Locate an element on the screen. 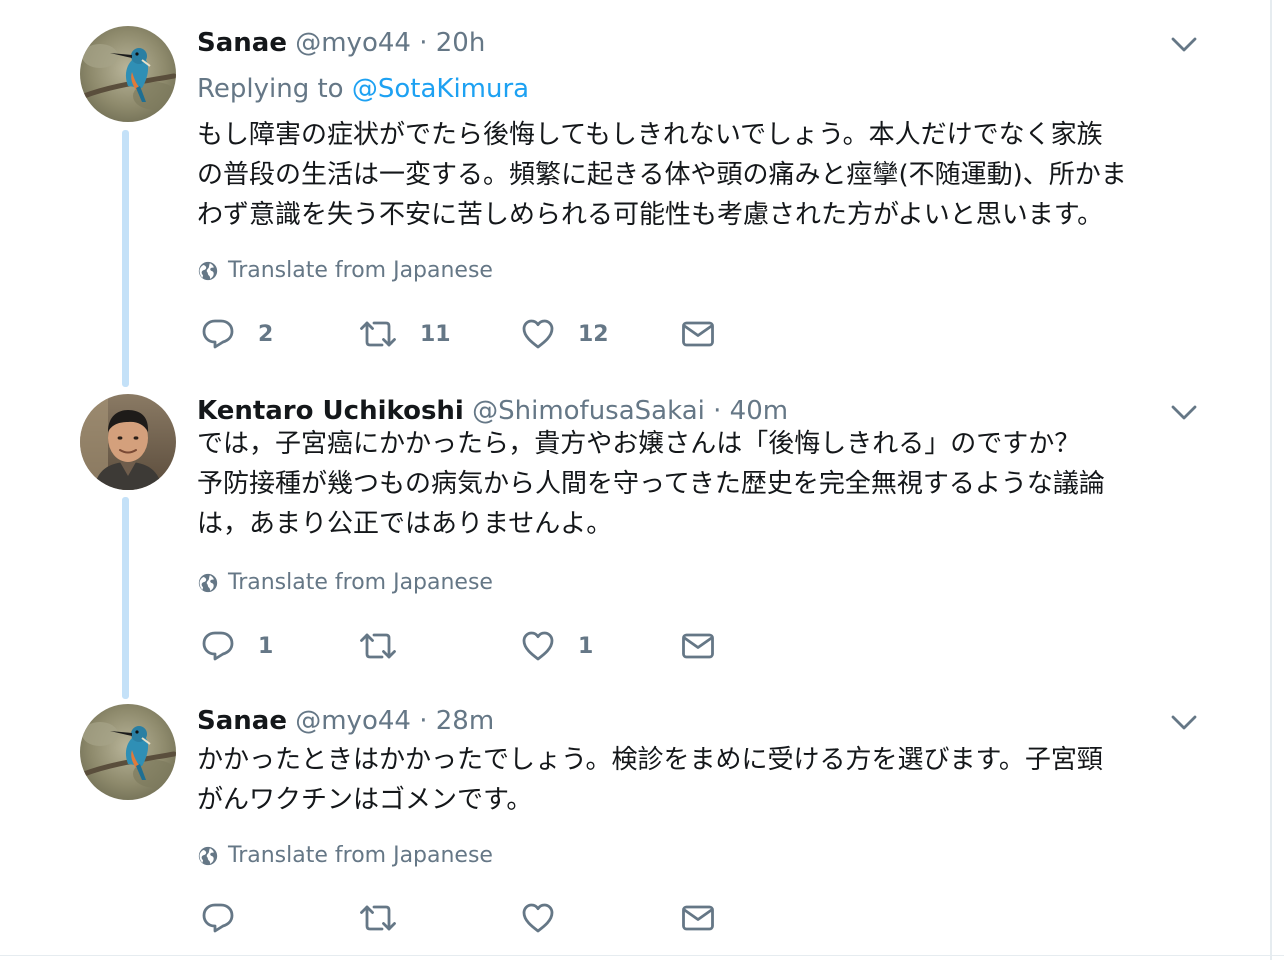 The image size is (1284, 960). replying-to: Replying to @SotaKimura is located at coordinates (363, 89).